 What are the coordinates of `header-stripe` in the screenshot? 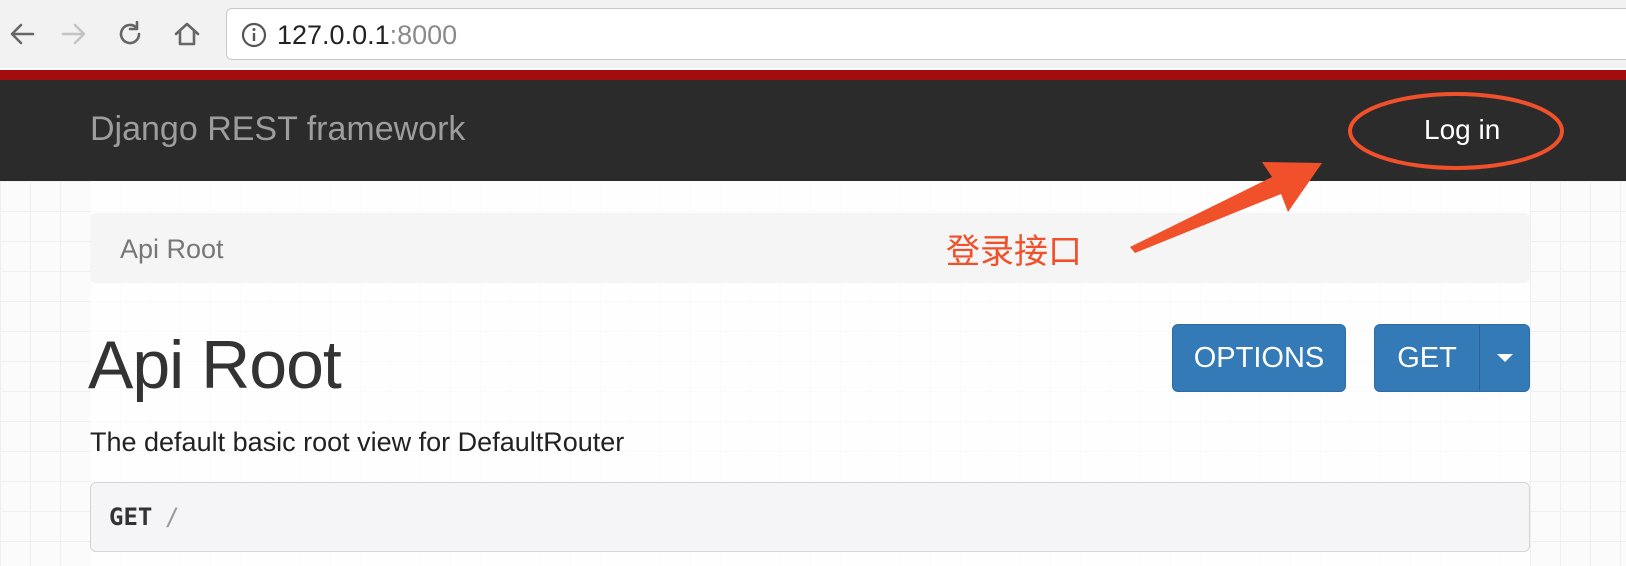 It's located at (813, 75).